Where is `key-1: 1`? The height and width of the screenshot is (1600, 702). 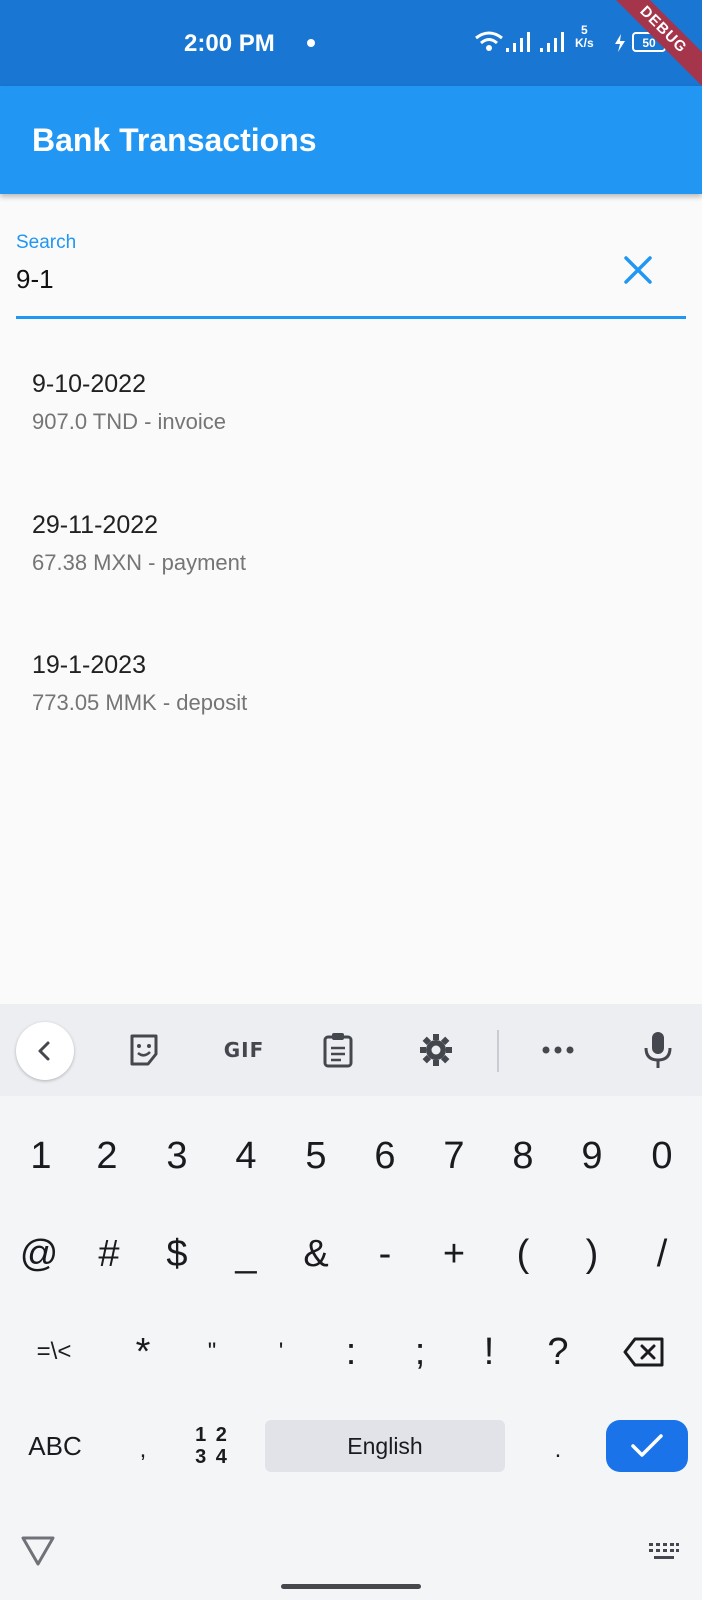 key-1: 1 is located at coordinates (41, 1156).